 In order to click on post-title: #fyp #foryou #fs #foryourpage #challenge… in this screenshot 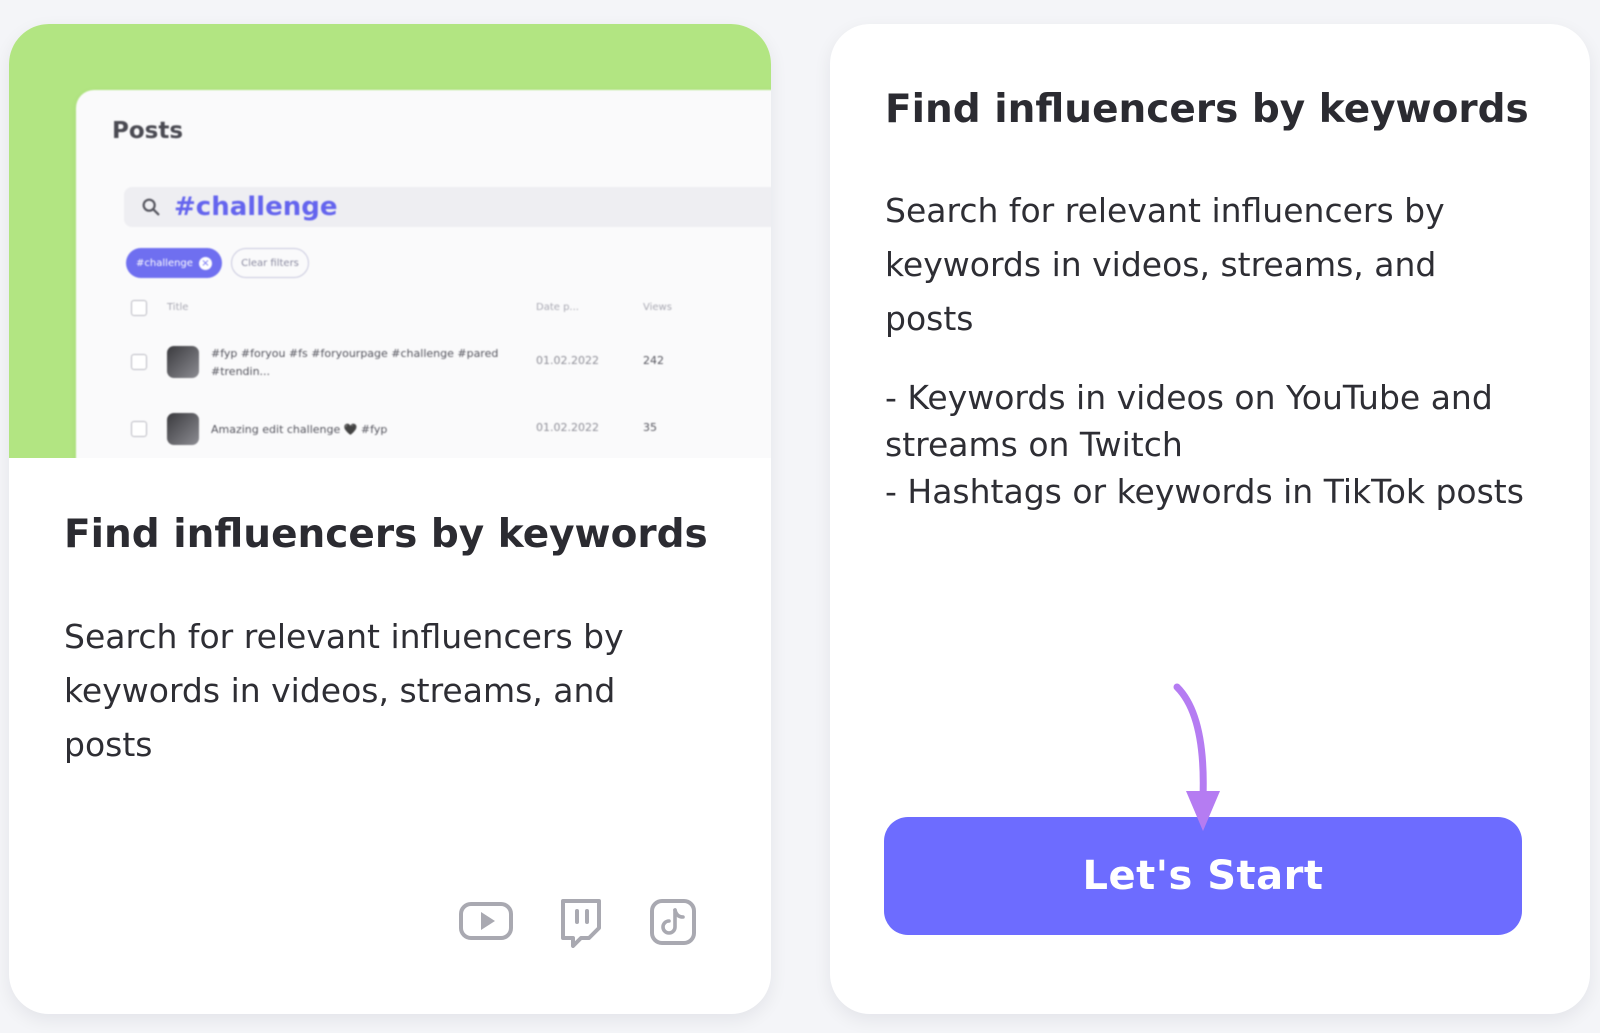, I will do `click(355, 362)`.